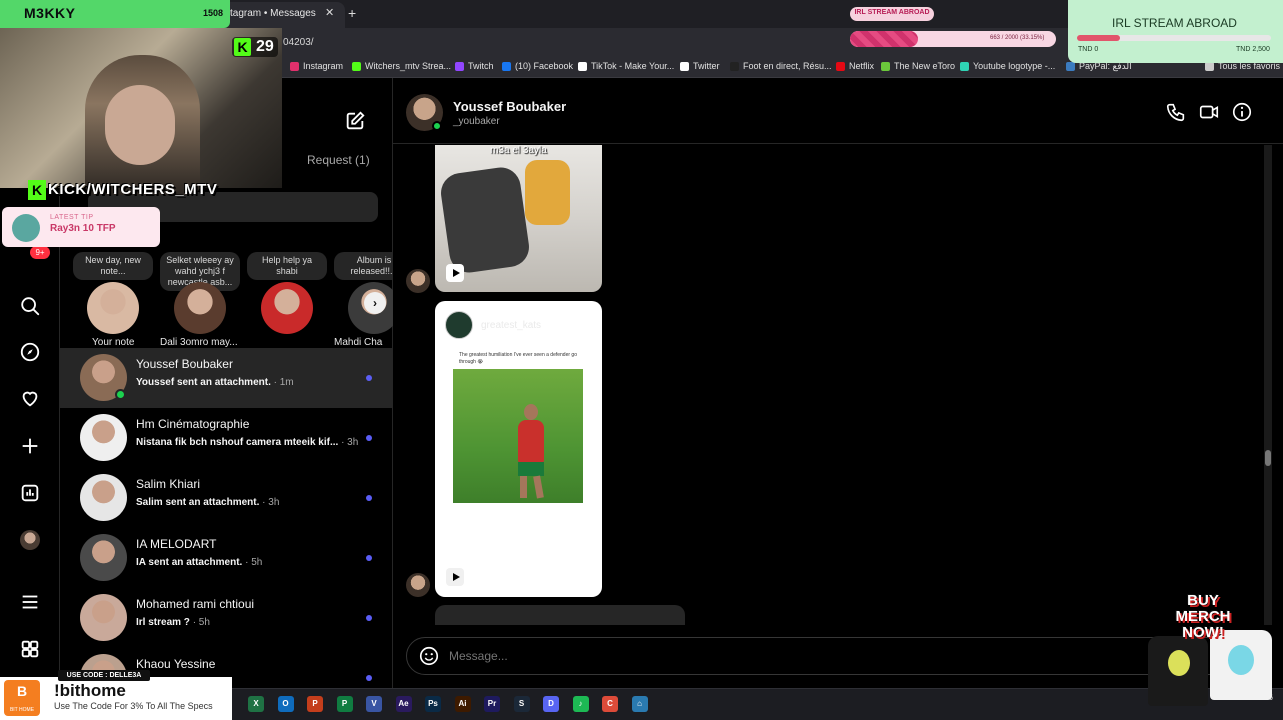 The image size is (1283, 720). I want to click on taskbar-app-icon: Ps, so click(433, 704).